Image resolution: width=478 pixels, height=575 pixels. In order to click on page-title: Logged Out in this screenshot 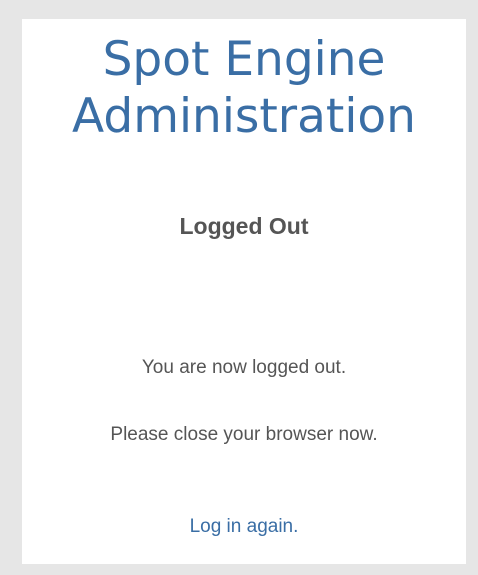, I will do `click(244, 226)`.